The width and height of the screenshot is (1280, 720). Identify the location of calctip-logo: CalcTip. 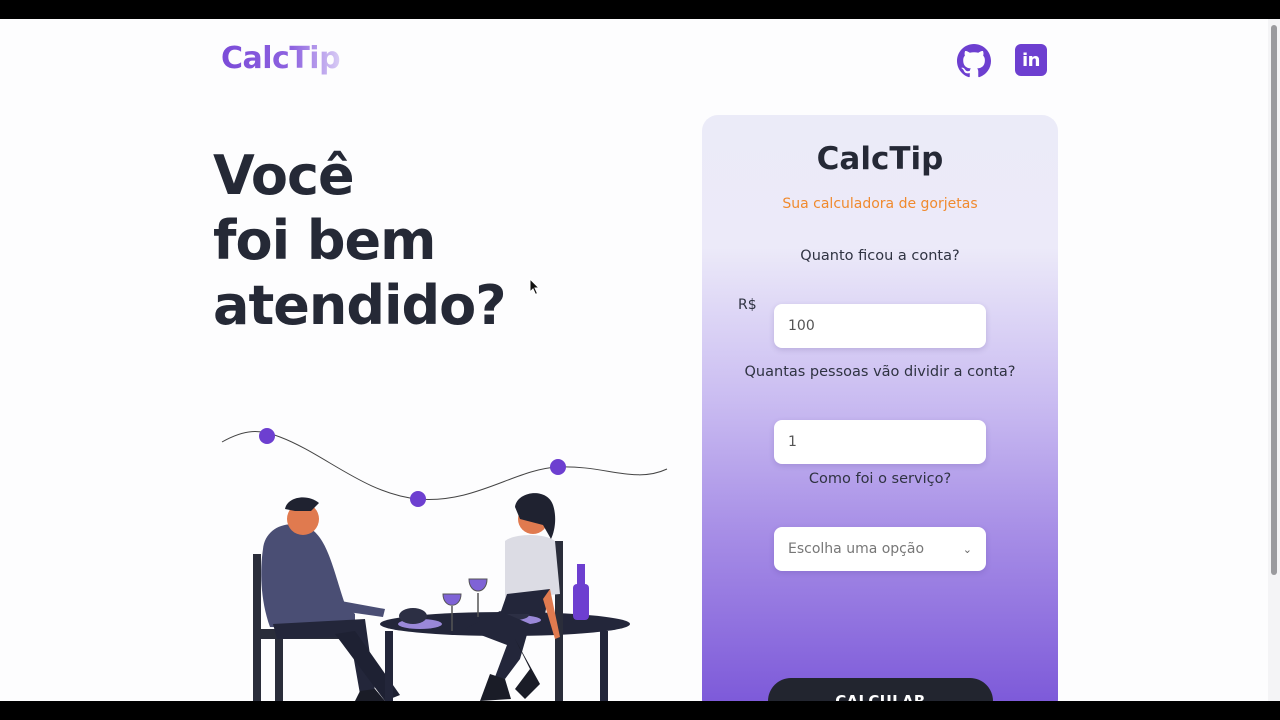
(281, 58).